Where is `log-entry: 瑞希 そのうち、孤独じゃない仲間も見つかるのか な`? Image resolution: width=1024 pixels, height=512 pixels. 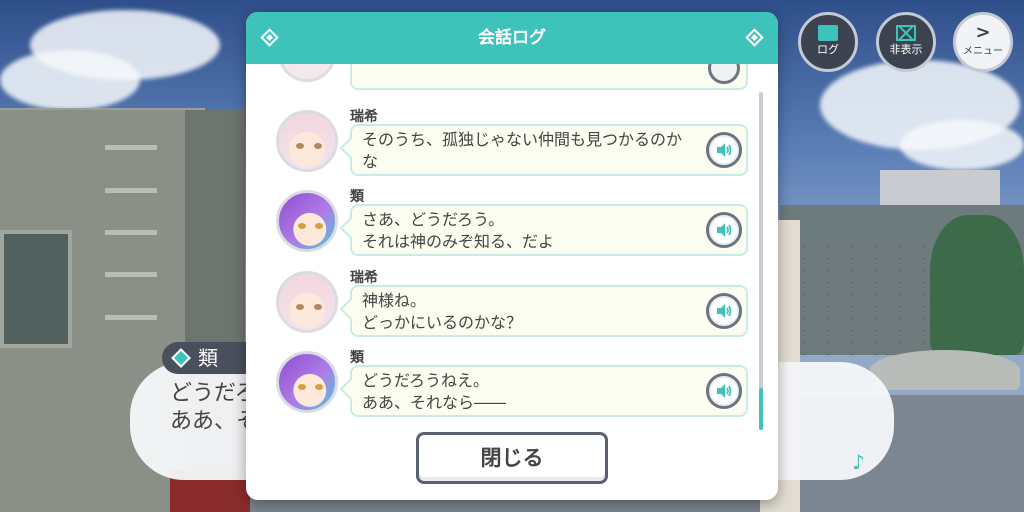
log-entry: 瑞希 そのうち、孤独じゃない仲間も見つかるのか な is located at coordinates (512, 149).